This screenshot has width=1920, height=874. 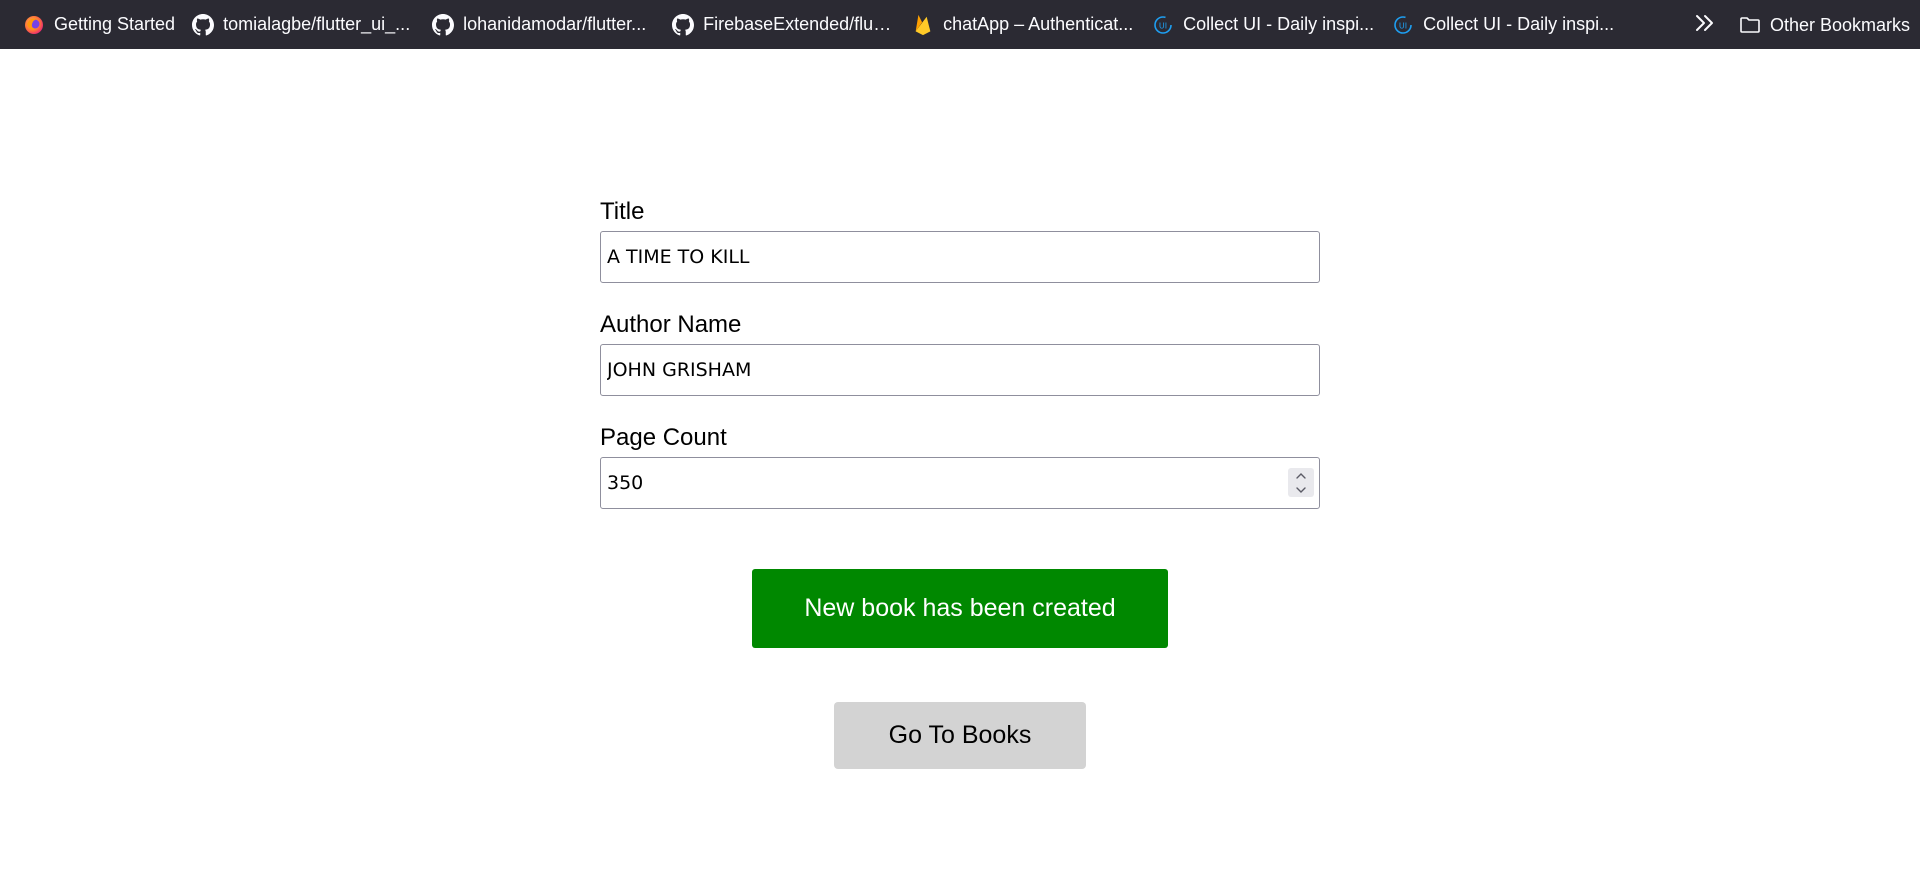 I want to click on other-bookmarks-folder: Other Bookmarks, so click(x=1824, y=25).